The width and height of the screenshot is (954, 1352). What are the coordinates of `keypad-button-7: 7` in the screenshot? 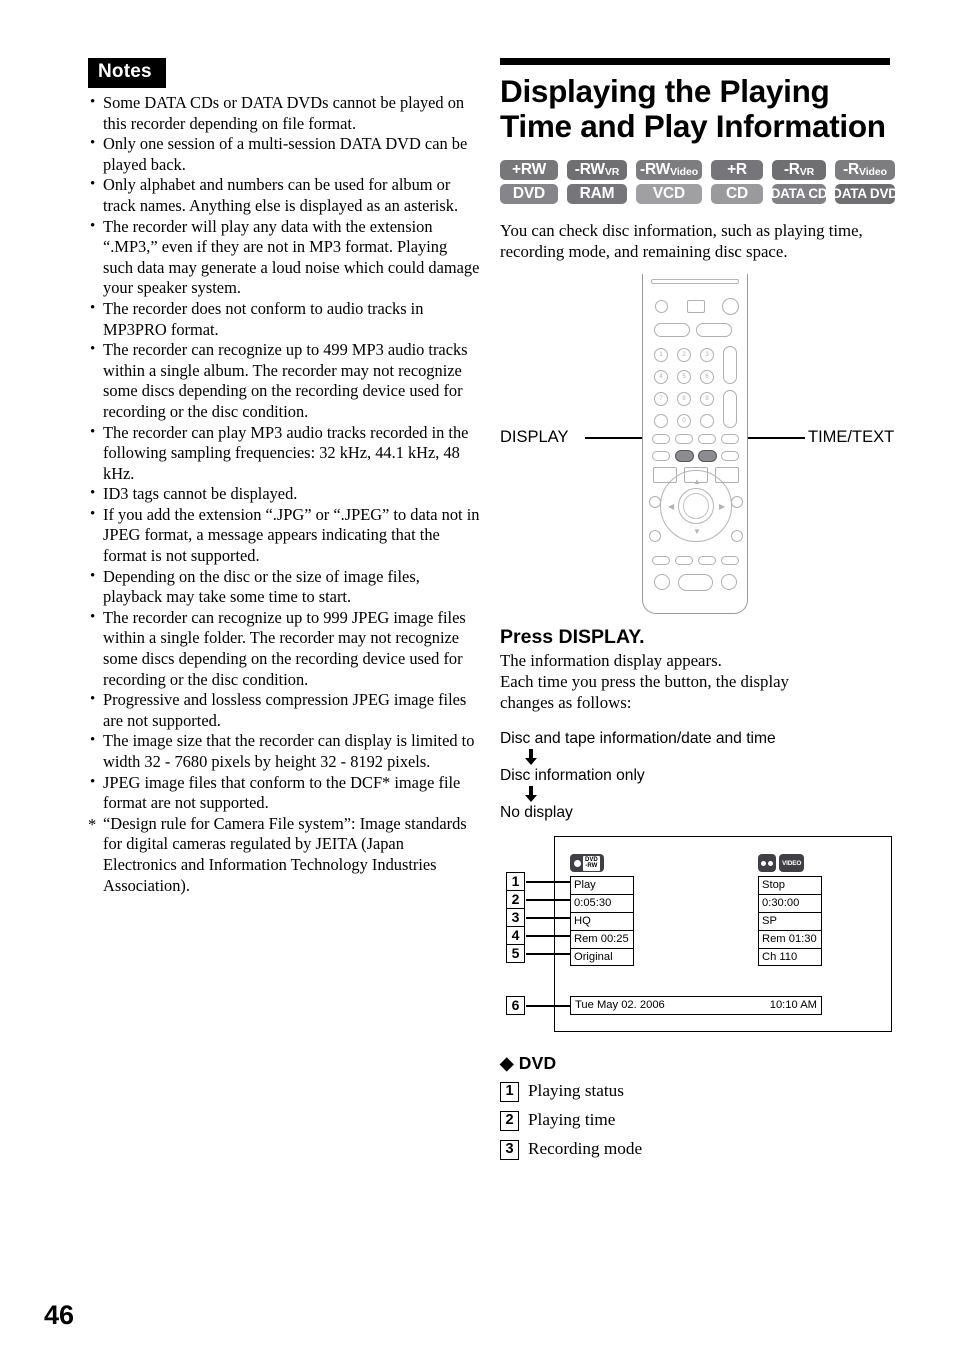 It's located at (661, 399).